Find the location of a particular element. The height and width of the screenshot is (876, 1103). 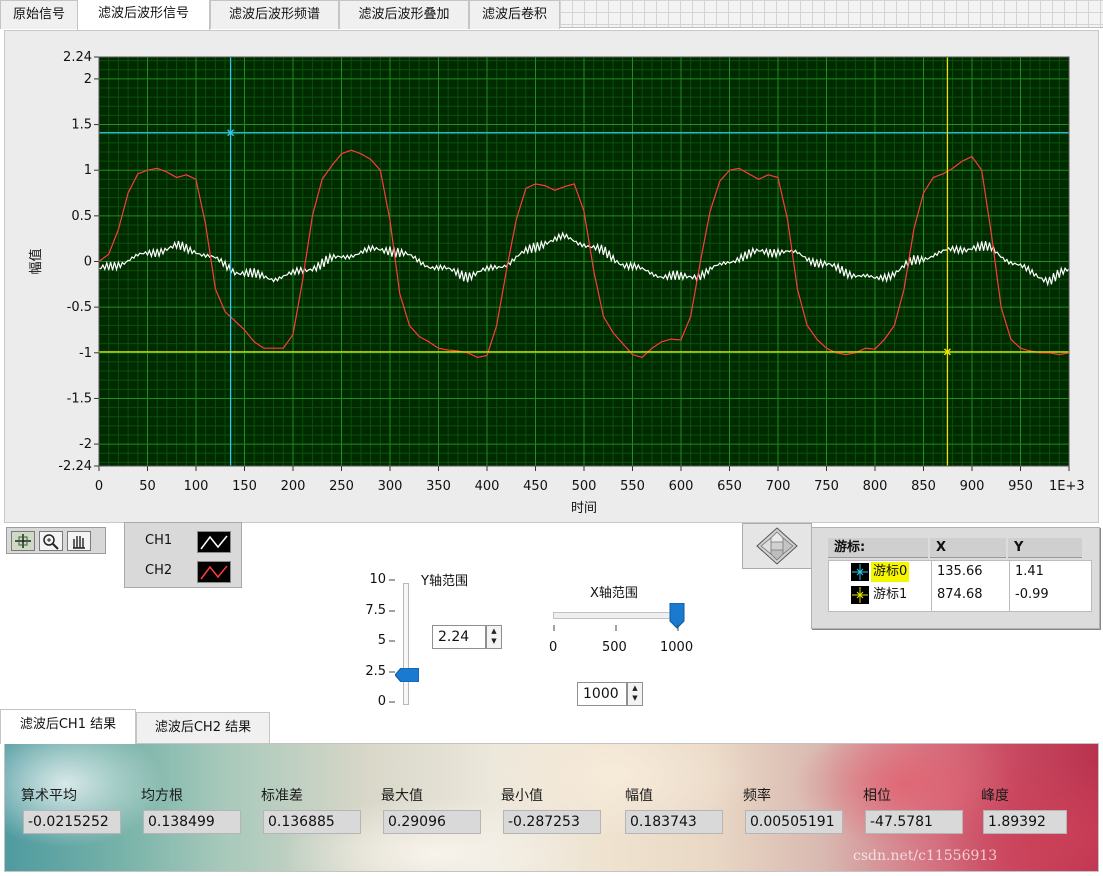

legend-label-ch1: CH1 is located at coordinates (159, 540).